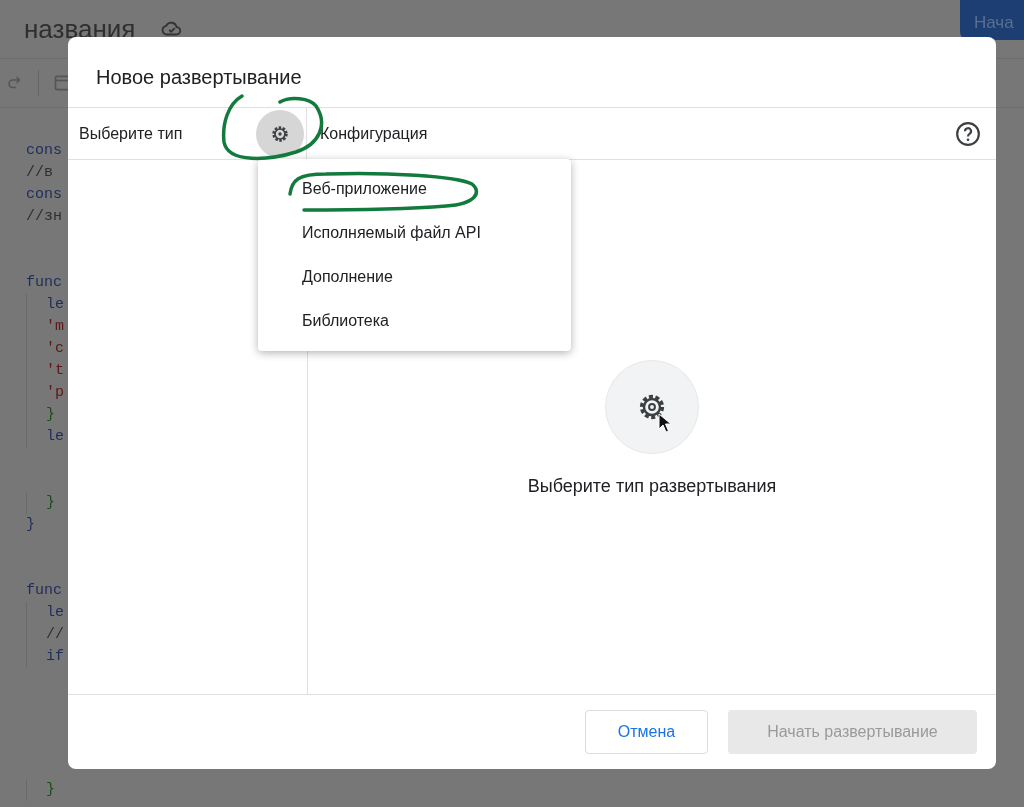  What do you see at coordinates (55, 393) in the screenshot?
I see `code-text: 'p` at bounding box center [55, 393].